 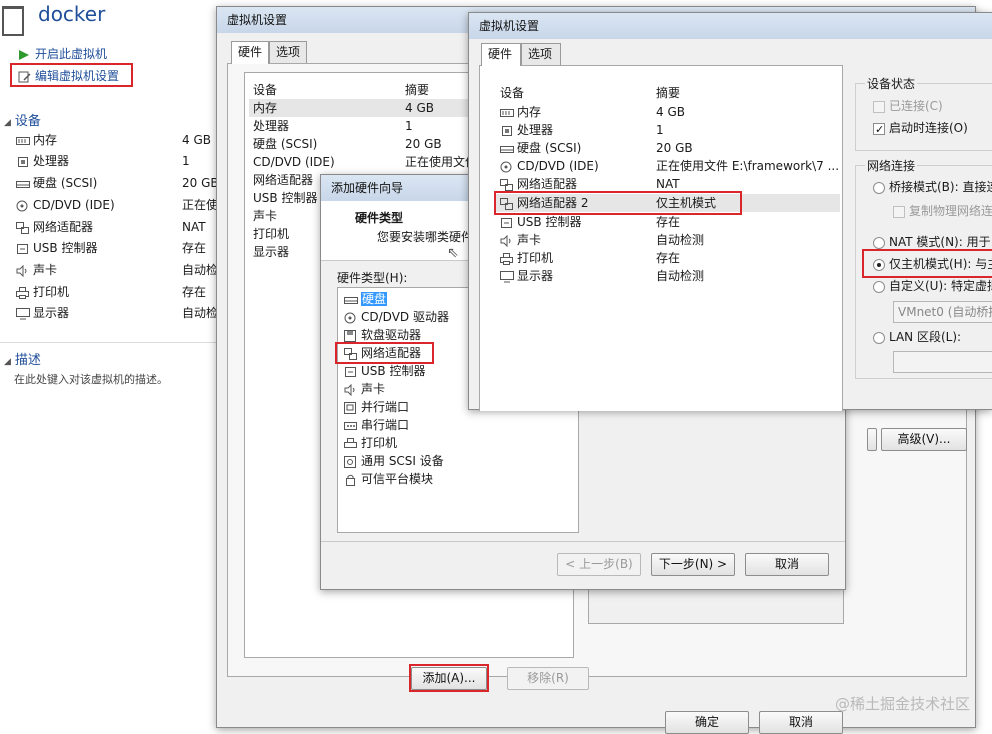 I want to click on collapse-triangle-icon: ◢, so click(x=7, y=362).